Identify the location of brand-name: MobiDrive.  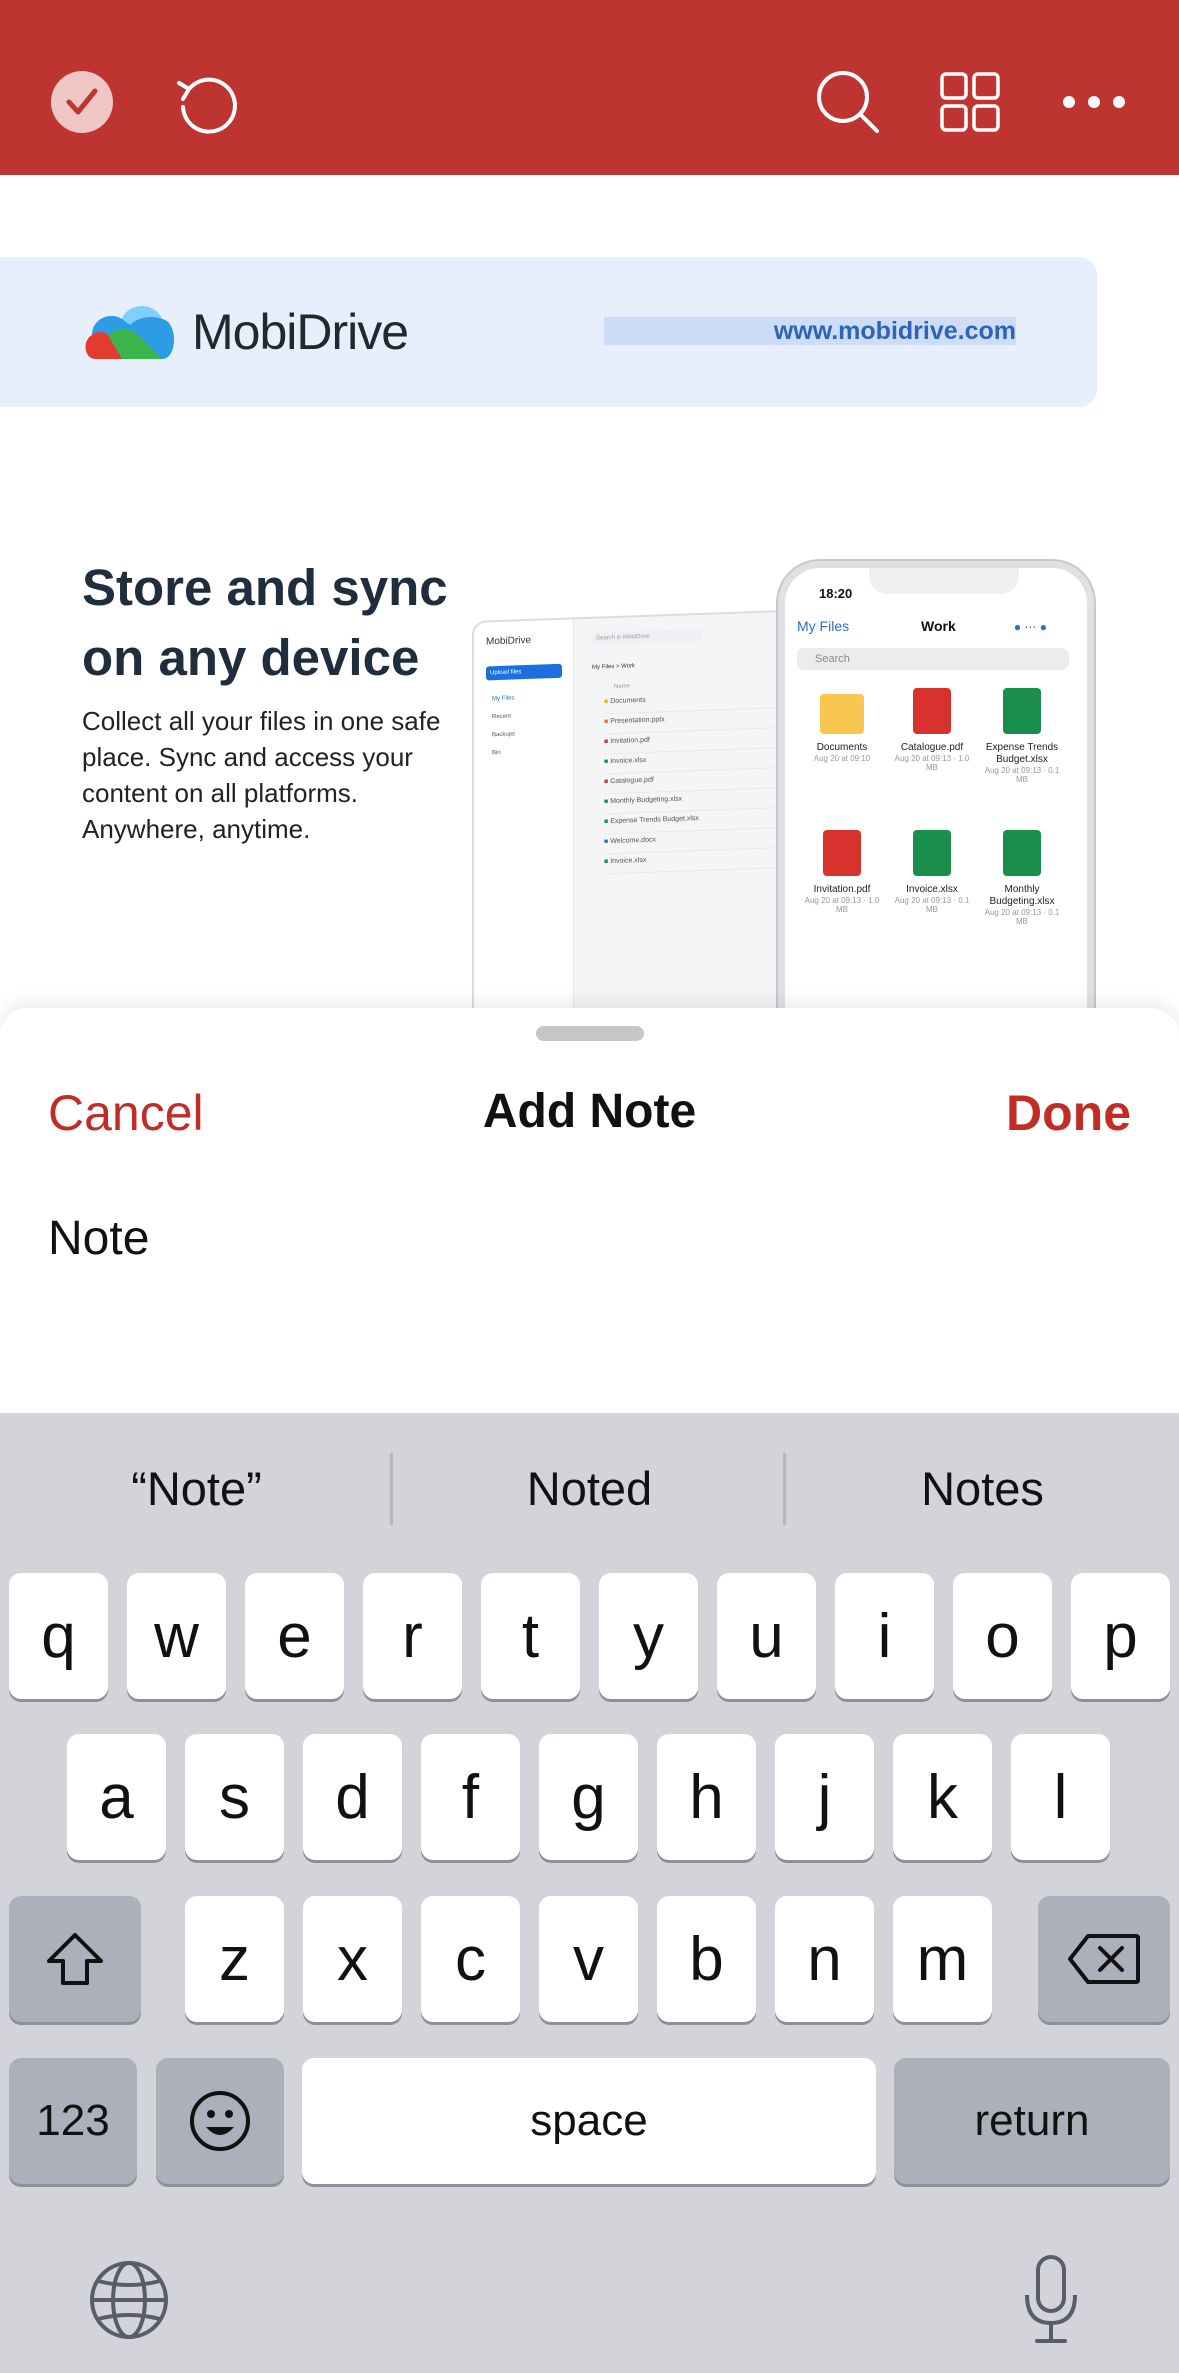
(300, 332).